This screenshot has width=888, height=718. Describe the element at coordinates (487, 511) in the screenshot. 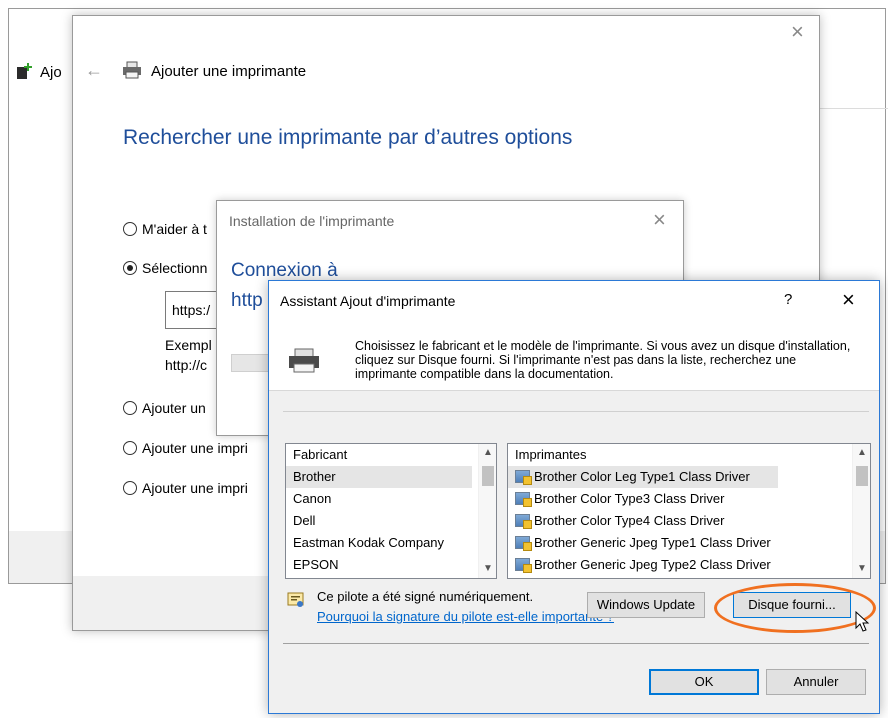

I see `manufacturer-scrollbar: ▲ ▼` at that location.